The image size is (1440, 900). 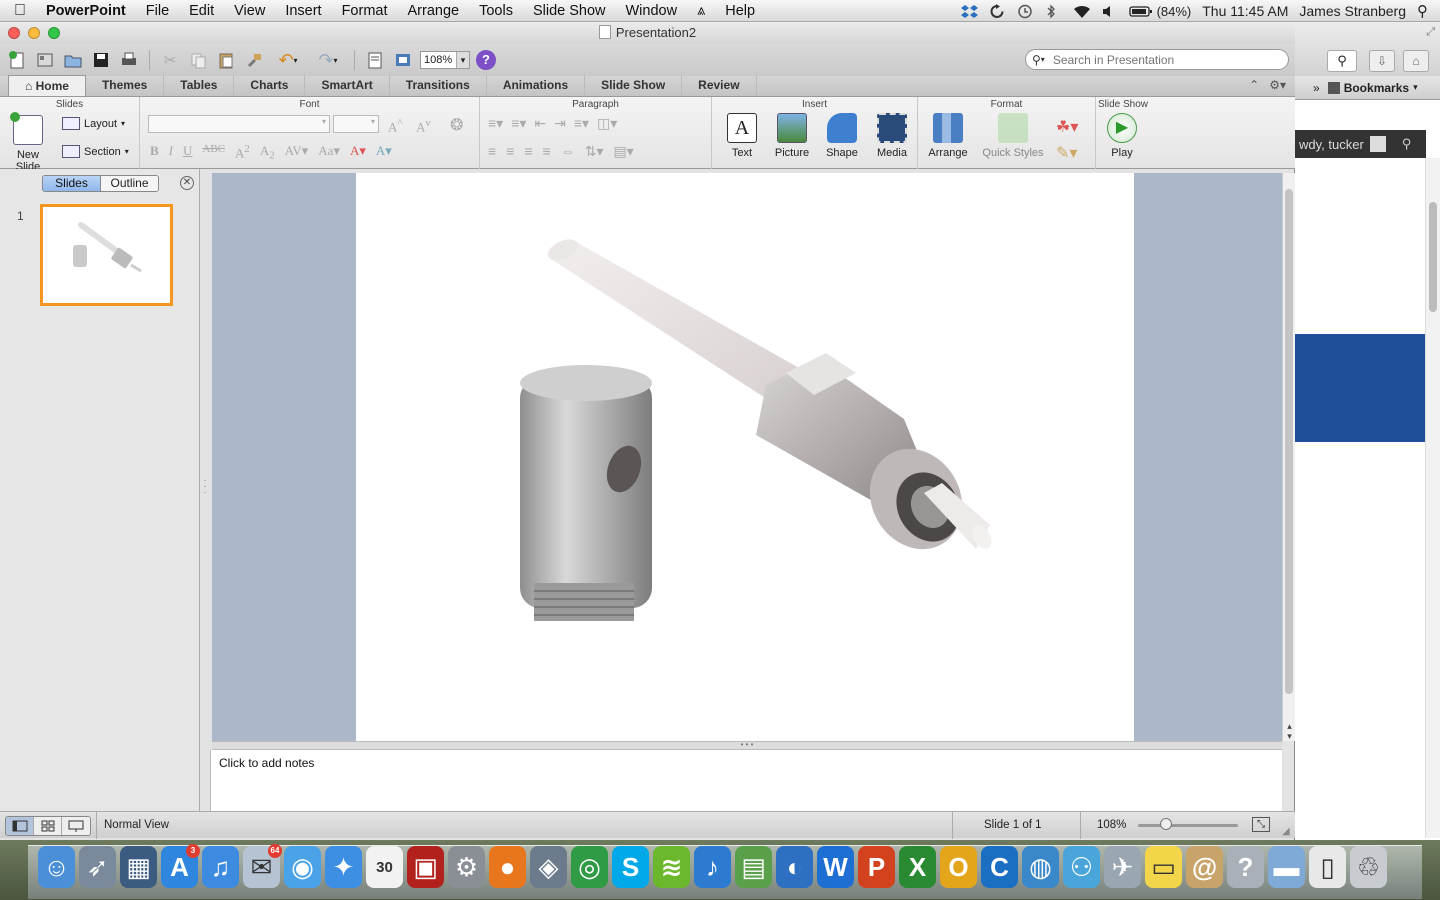 I want to click on redo-button: ↷ ▾, so click(x=328, y=60).